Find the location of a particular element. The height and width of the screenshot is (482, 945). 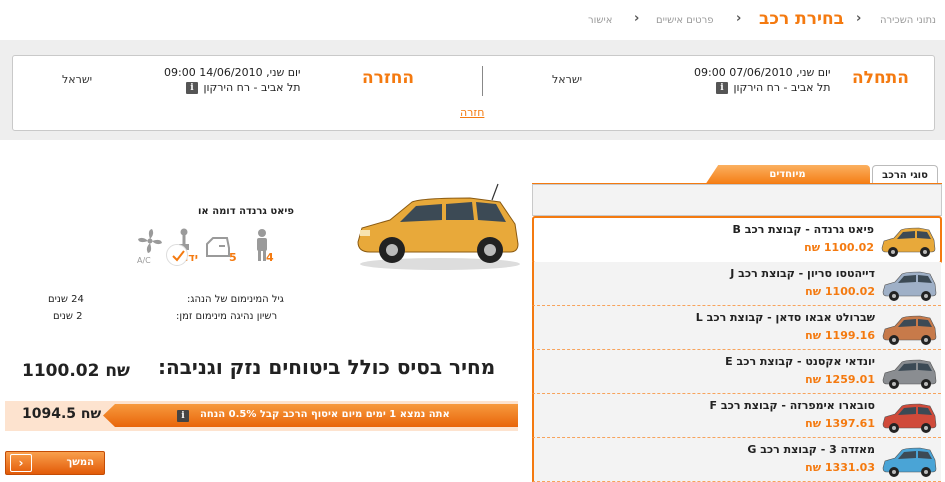

passengers-feature: 4 is located at coordinates (268, 248).